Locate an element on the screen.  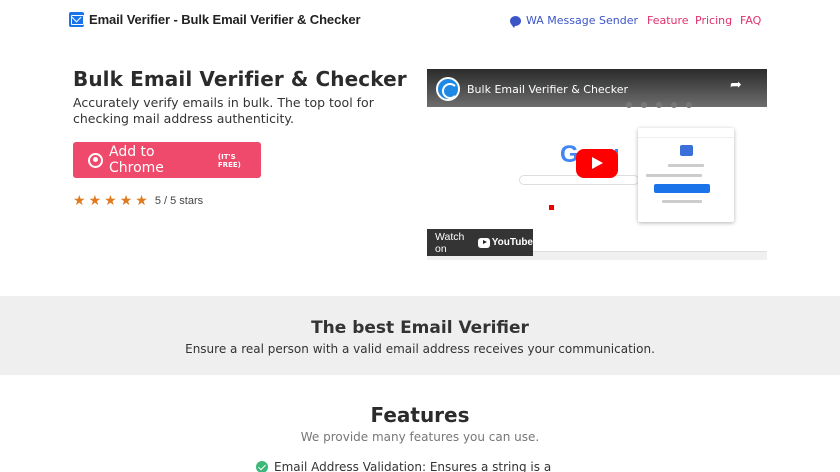
wa-link-label: WA Message Sender is located at coordinates (582, 20).